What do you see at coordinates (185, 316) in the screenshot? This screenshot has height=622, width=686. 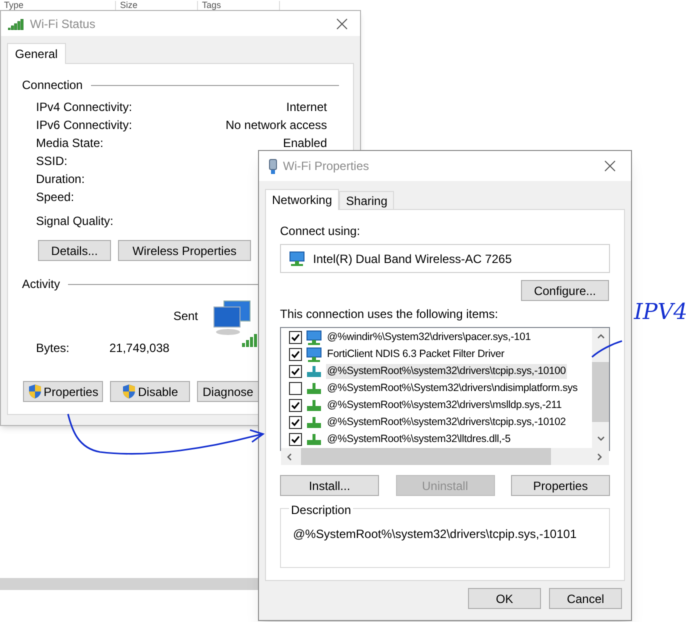 I see `sent-label: Sent` at bounding box center [185, 316].